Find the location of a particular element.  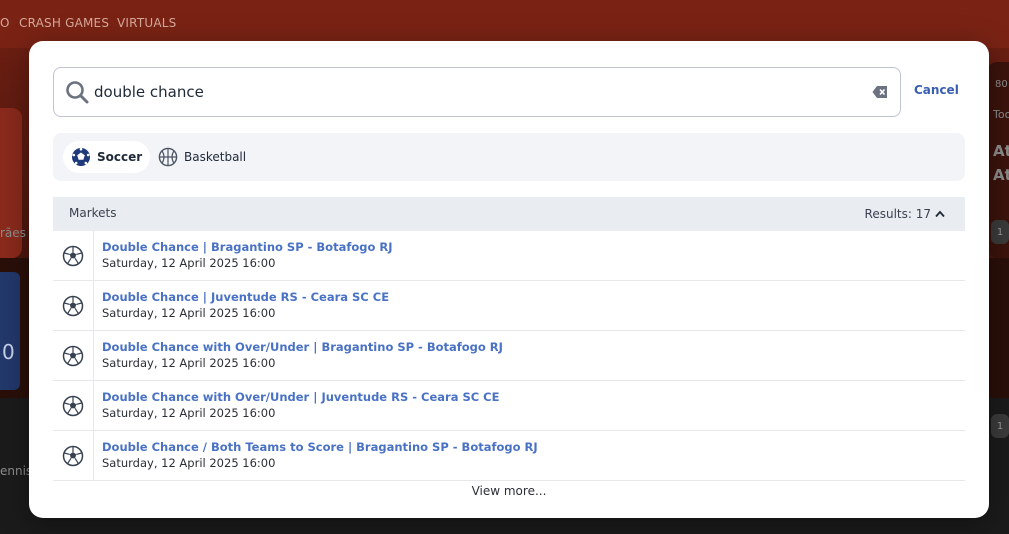

sport-tab-soccer: Soccer is located at coordinates (107, 157).